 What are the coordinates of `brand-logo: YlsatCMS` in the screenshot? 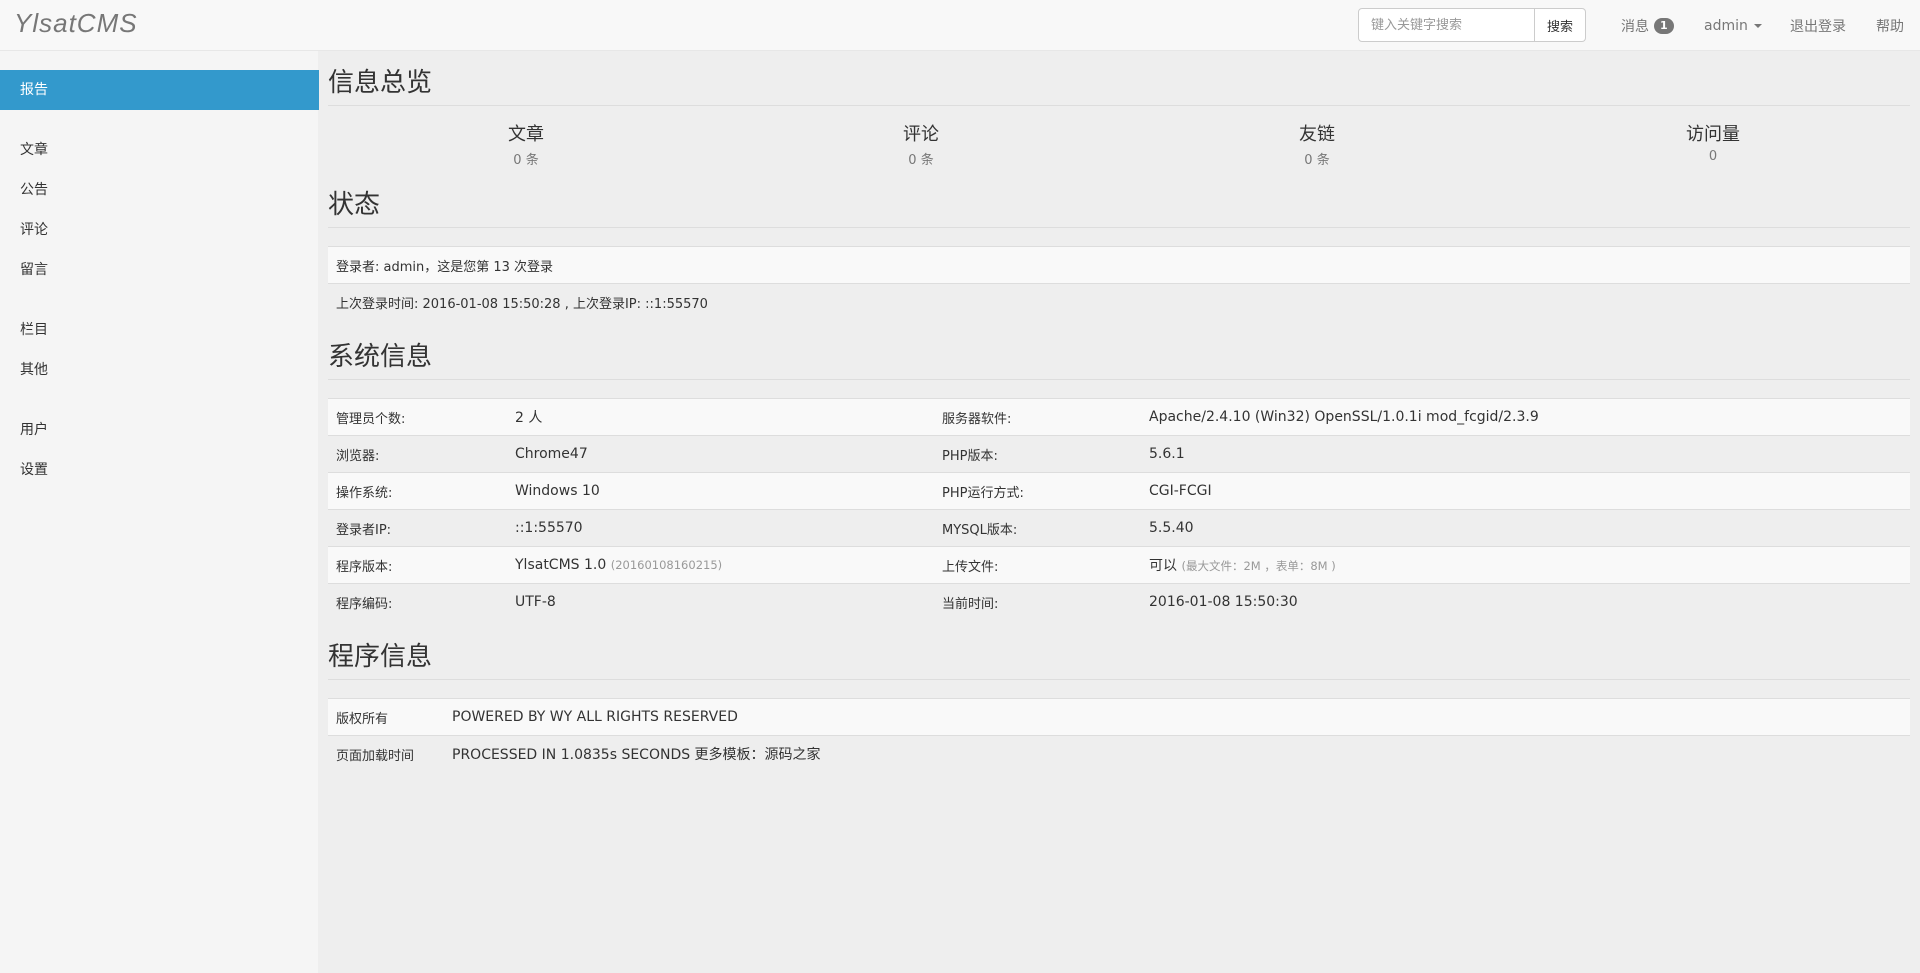 It's located at (76, 23).